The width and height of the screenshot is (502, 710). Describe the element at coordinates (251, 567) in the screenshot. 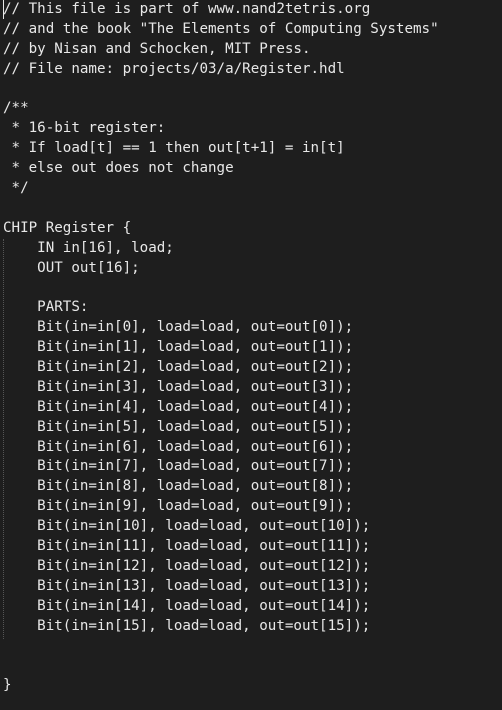

I see `code-line: Bit(in=in[12], load=load, out=out[12]);` at that location.